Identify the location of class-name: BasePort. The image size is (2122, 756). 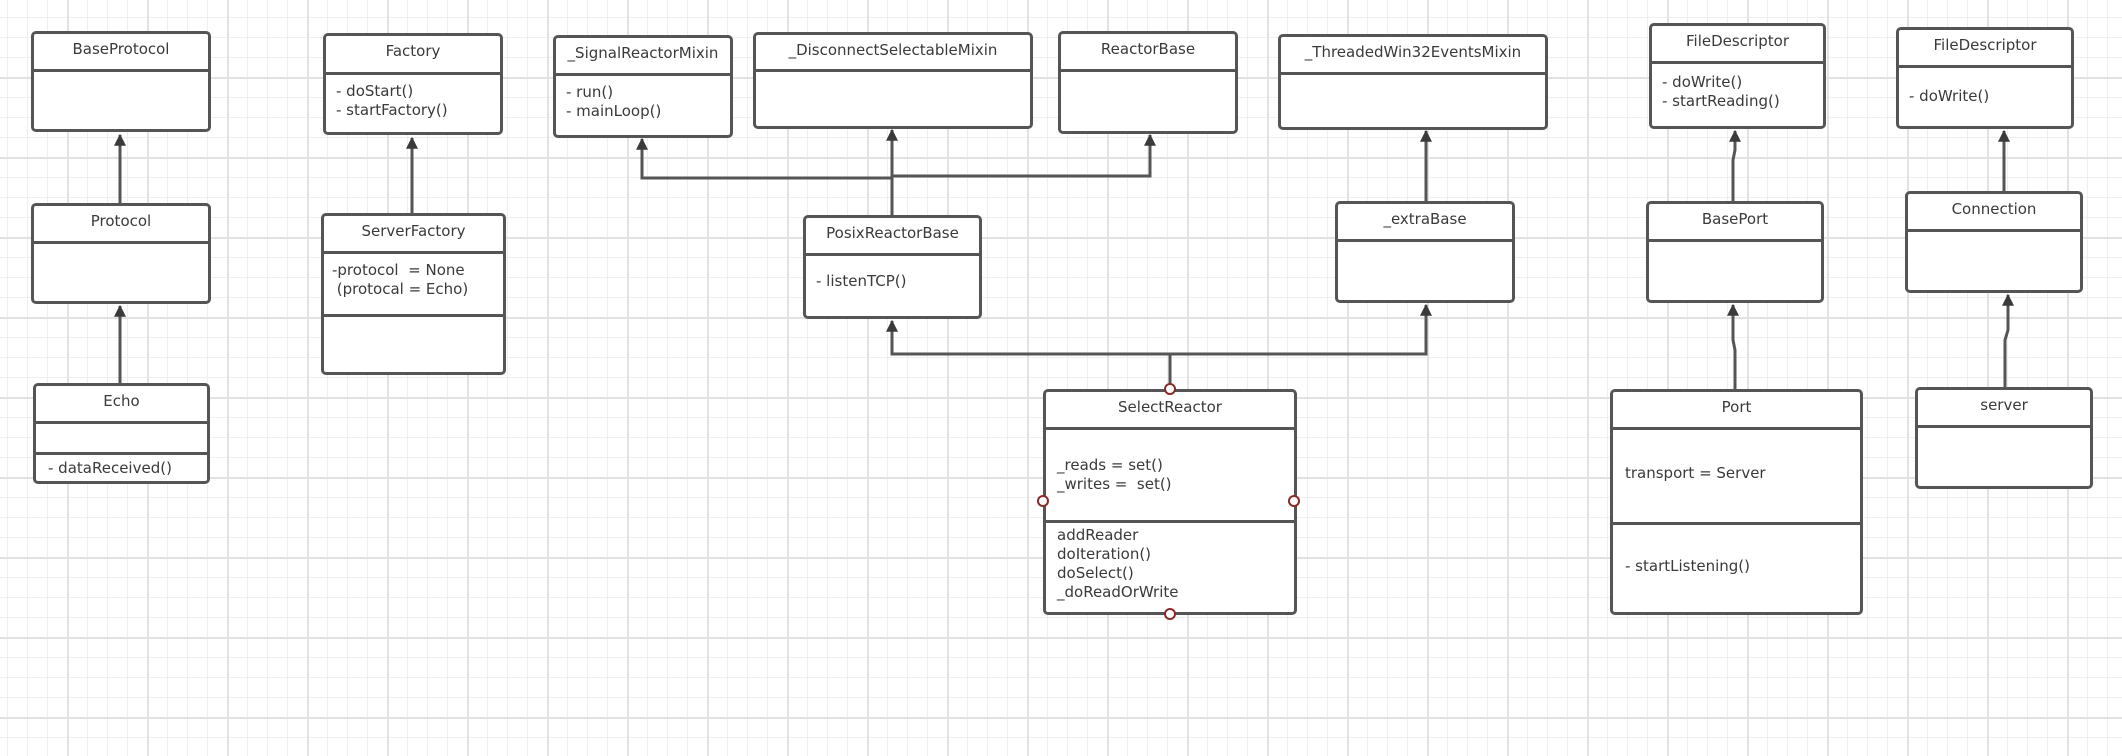
(1735, 223).